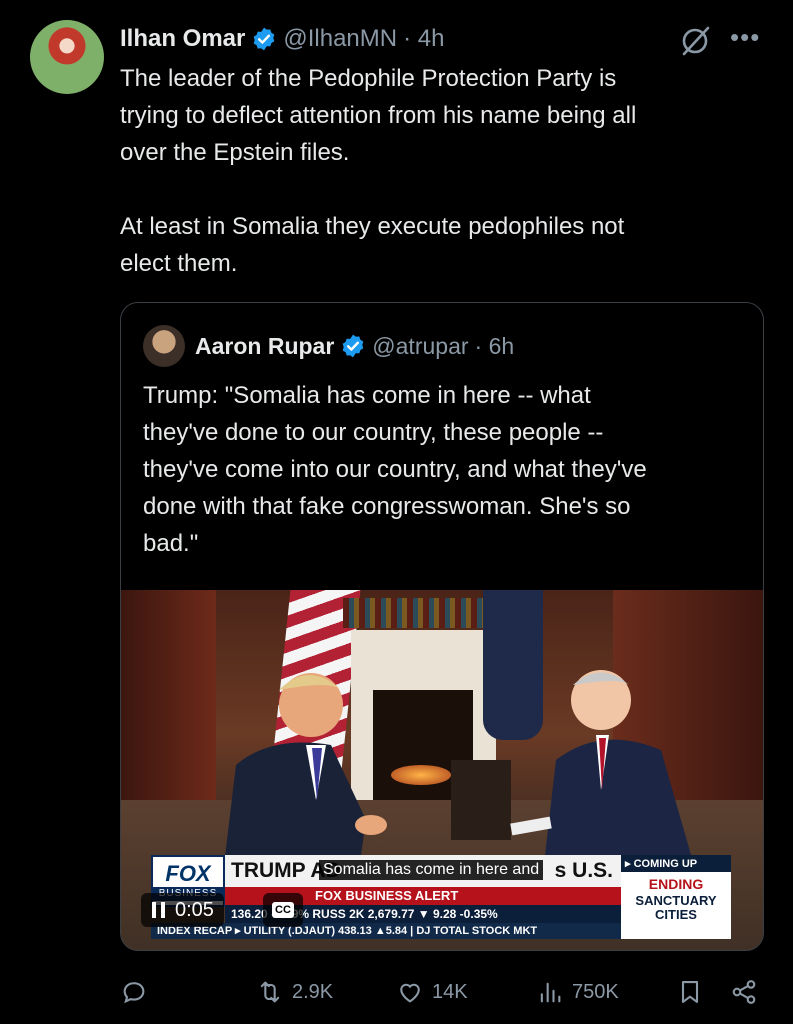 The width and height of the screenshot is (793, 1024). What do you see at coordinates (605, 780) in the screenshot?
I see `video-person-right` at bounding box center [605, 780].